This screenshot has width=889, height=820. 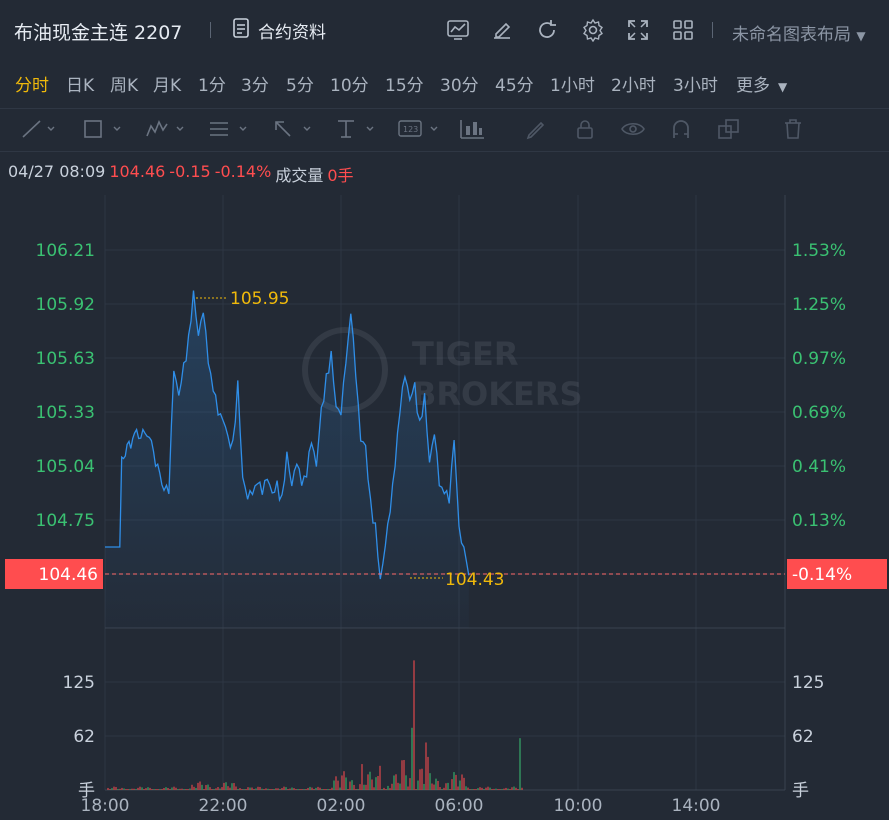 What do you see at coordinates (65, 467) in the screenshot?
I see `y-tick-left-4: 105.04` at bounding box center [65, 467].